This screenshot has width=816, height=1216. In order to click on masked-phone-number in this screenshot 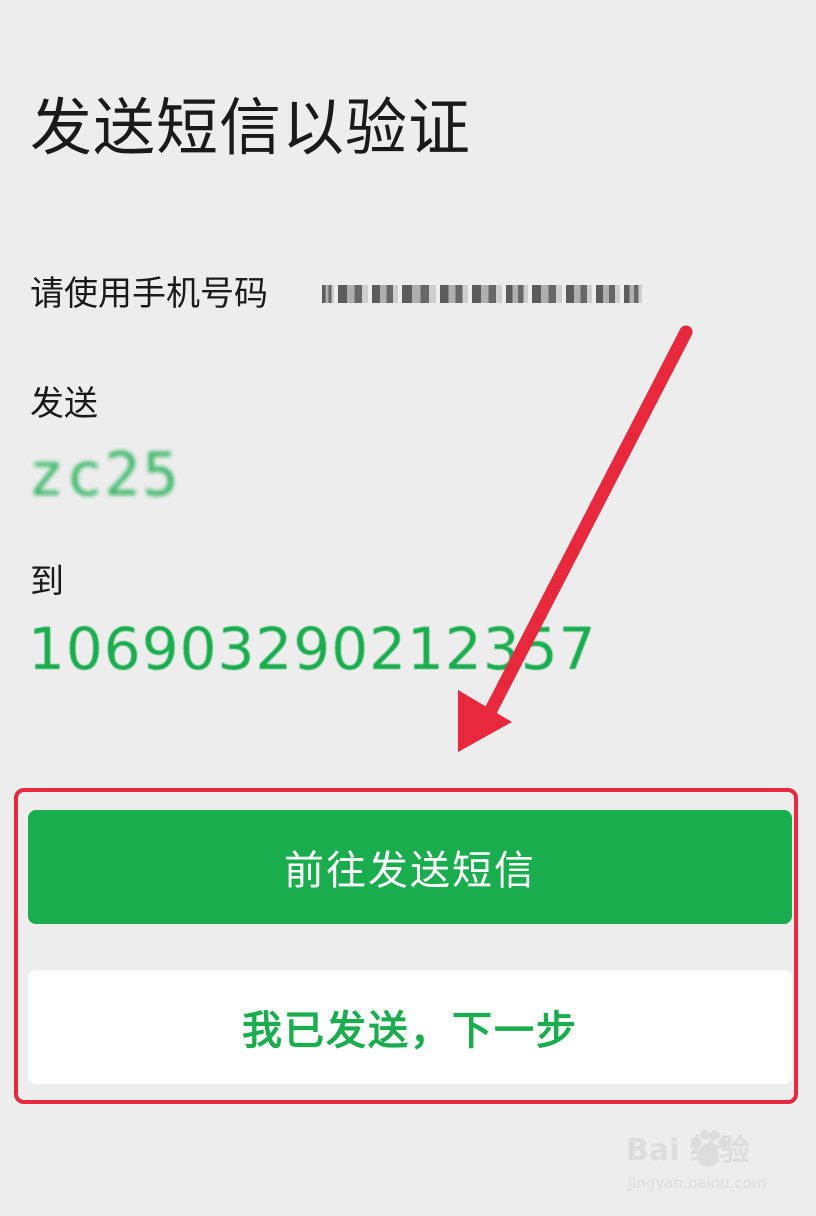, I will do `click(483, 294)`.